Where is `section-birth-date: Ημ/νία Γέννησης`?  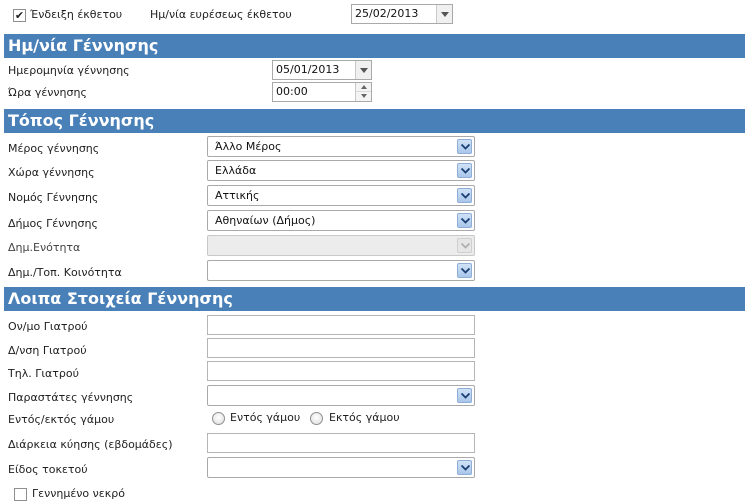
section-birth-date: Ημ/νία Γέννησης is located at coordinates (374, 46).